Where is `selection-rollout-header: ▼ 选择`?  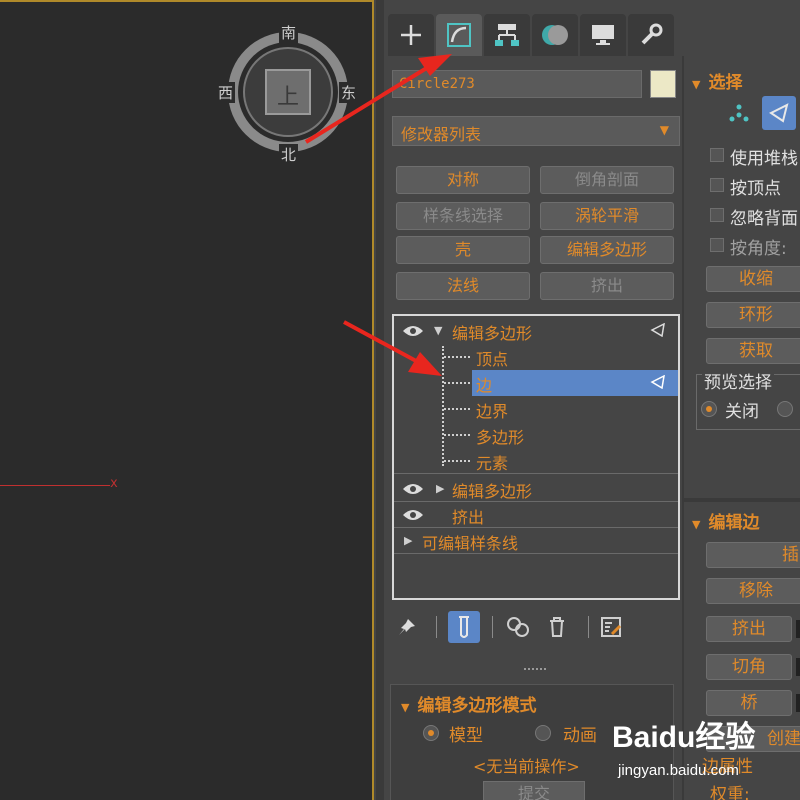
selection-rollout-header: ▼ 选择 is located at coordinates (717, 80).